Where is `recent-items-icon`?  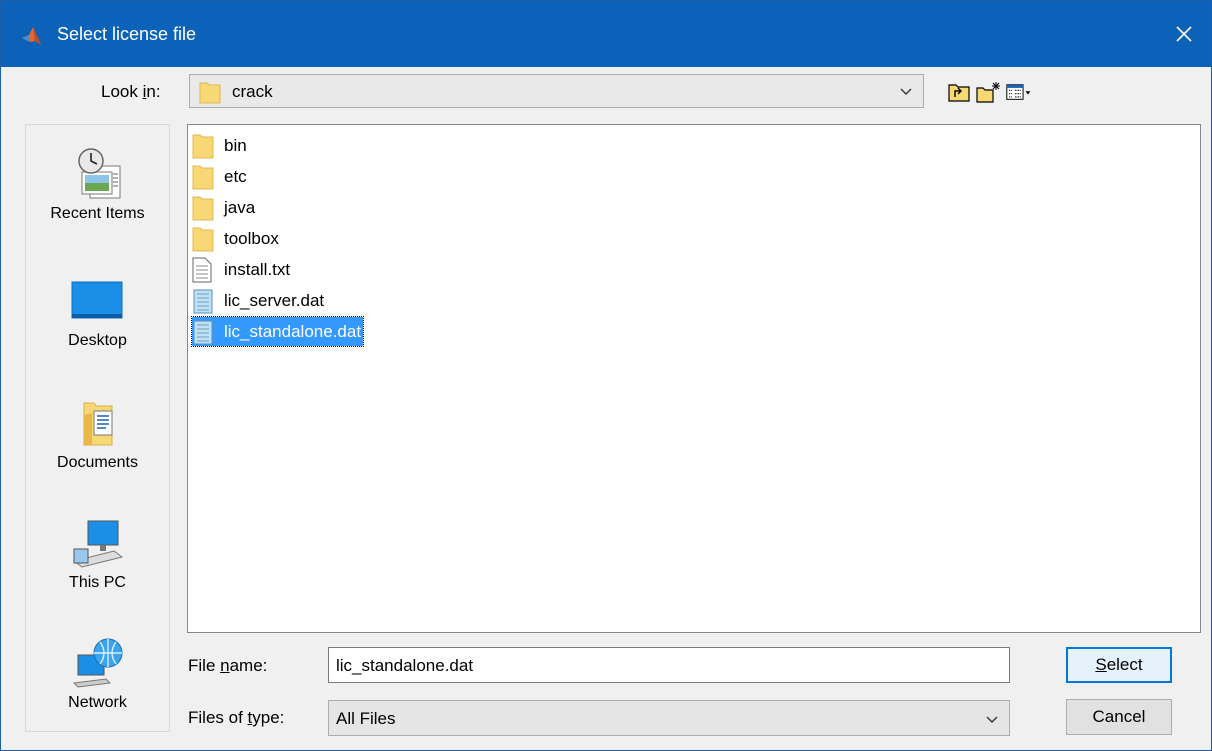
recent-items-icon is located at coordinates (98, 173).